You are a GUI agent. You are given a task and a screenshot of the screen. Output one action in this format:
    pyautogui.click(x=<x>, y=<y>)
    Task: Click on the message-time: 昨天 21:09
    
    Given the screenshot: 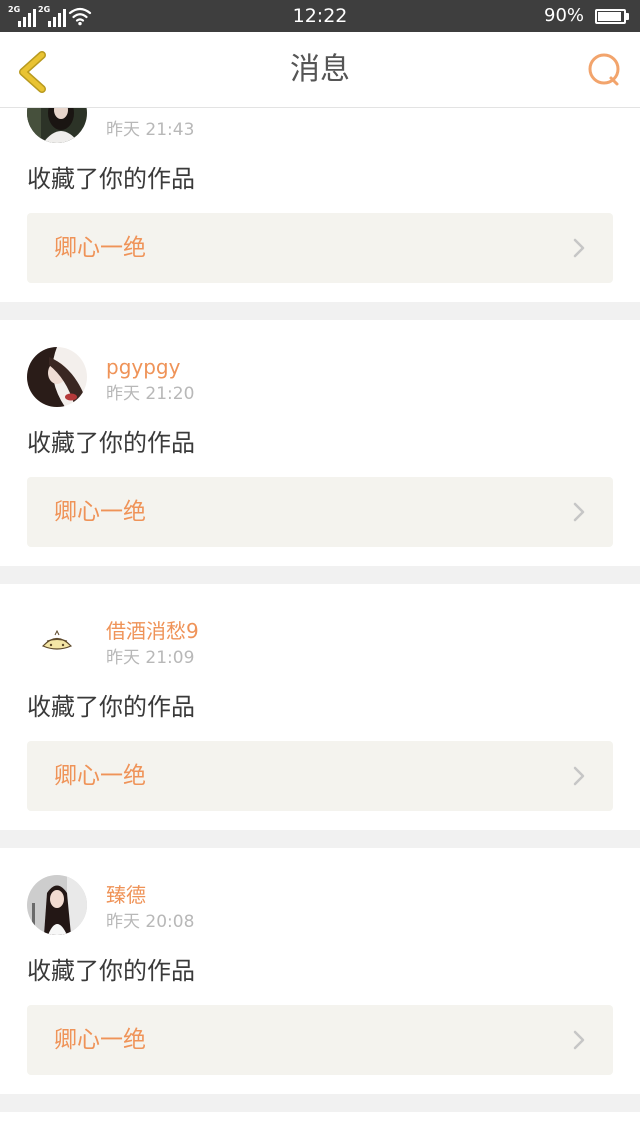 What is the action you would take?
    pyautogui.click(x=150, y=658)
    